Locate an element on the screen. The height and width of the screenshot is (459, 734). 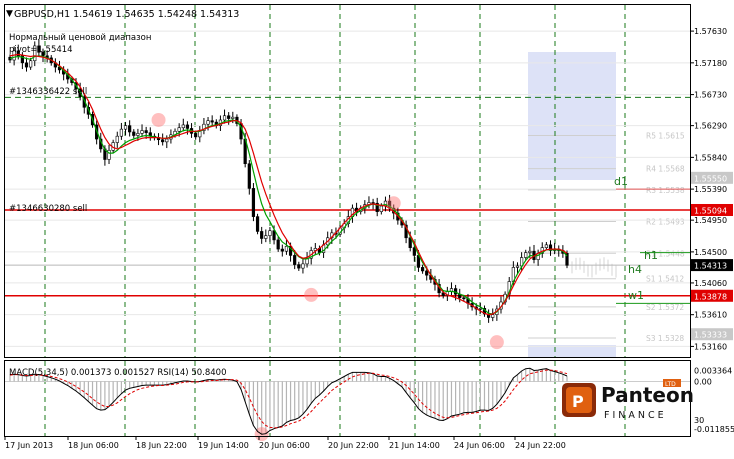
pivot-level-label: R4 1.5568 is located at coordinates (665, 169).